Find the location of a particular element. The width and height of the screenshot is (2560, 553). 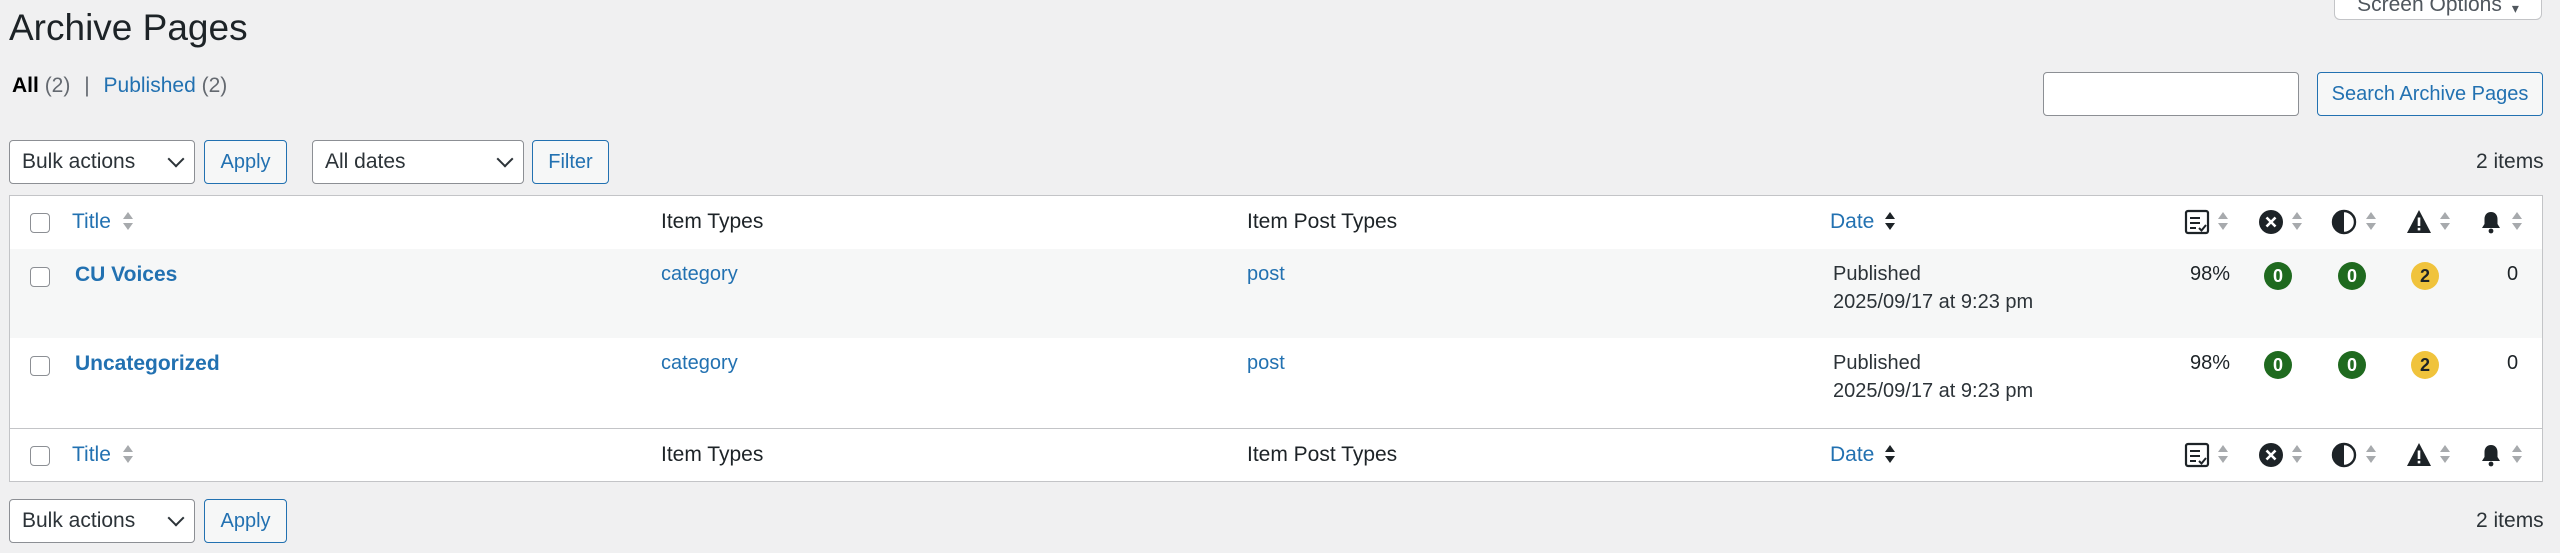

status-views: All (2) | Published (2) is located at coordinates (119, 86).